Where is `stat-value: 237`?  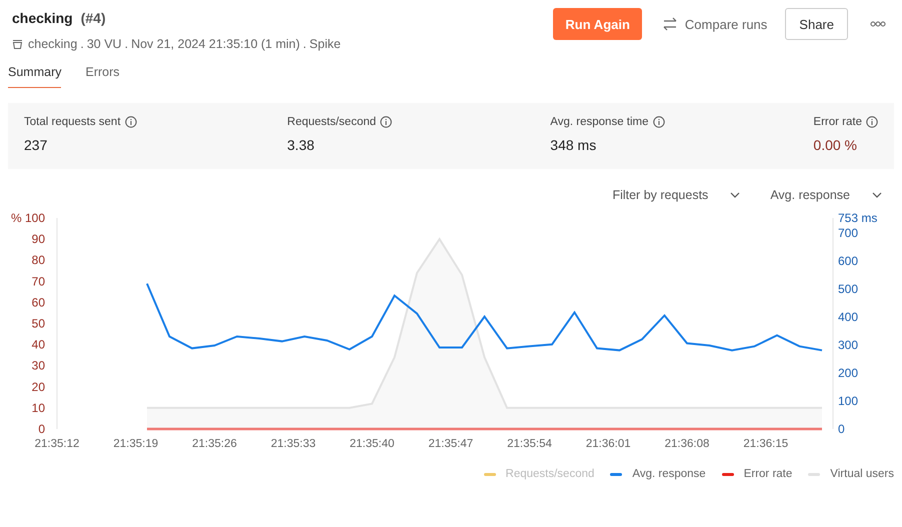
stat-value: 237 is located at coordinates (36, 145).